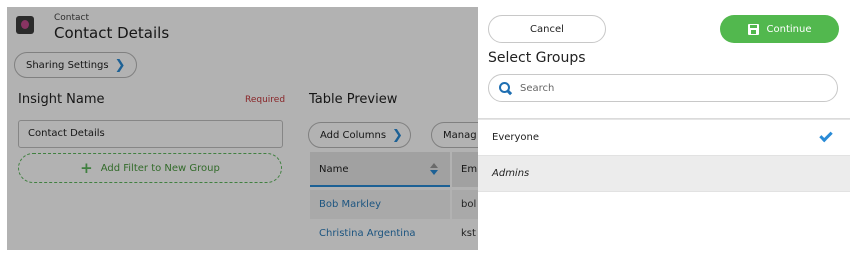  What do you see at coordinates (670, 88) in the screenshot?
I see `search-input` at bounding box center [670, 88].